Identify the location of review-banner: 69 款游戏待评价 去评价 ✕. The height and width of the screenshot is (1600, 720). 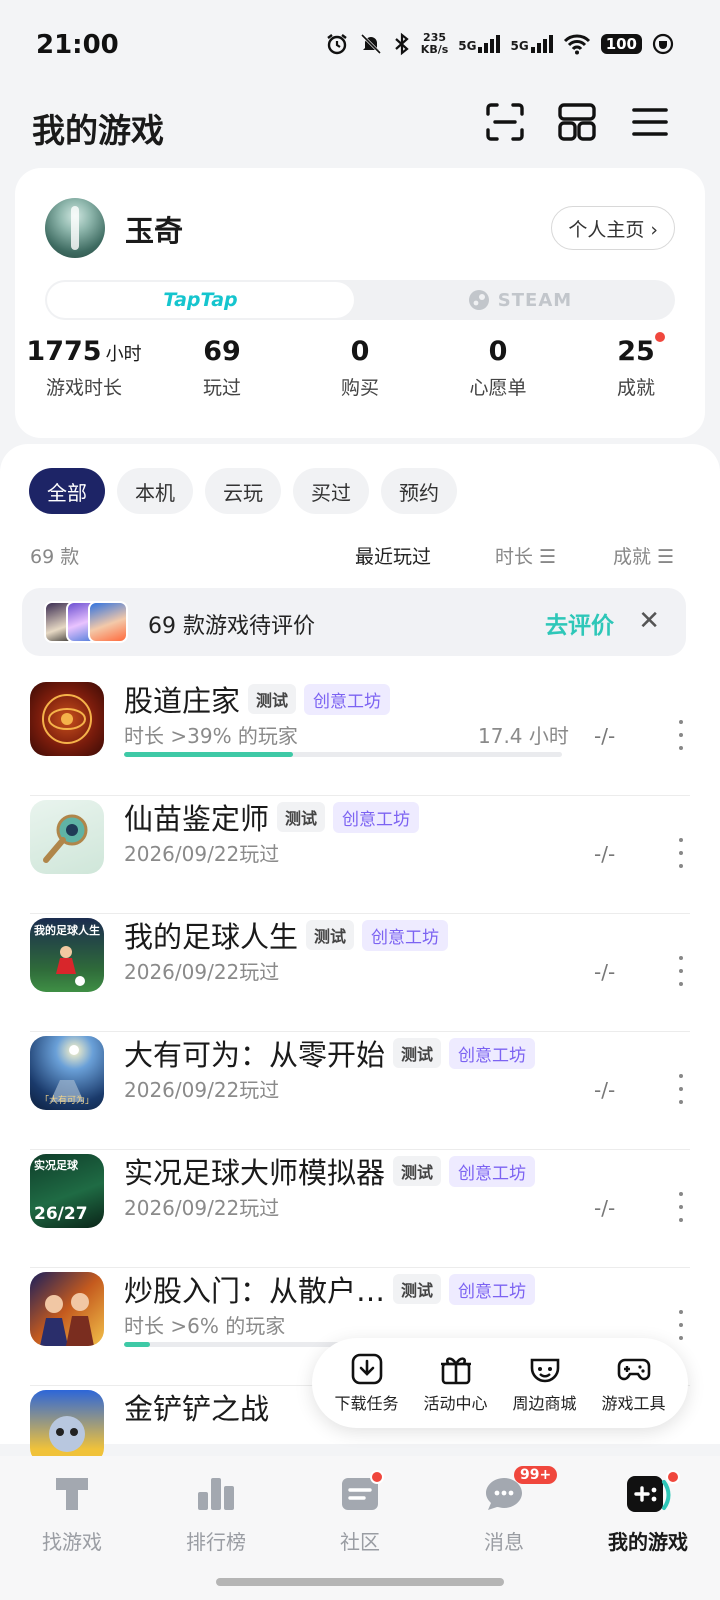
(354, 622).